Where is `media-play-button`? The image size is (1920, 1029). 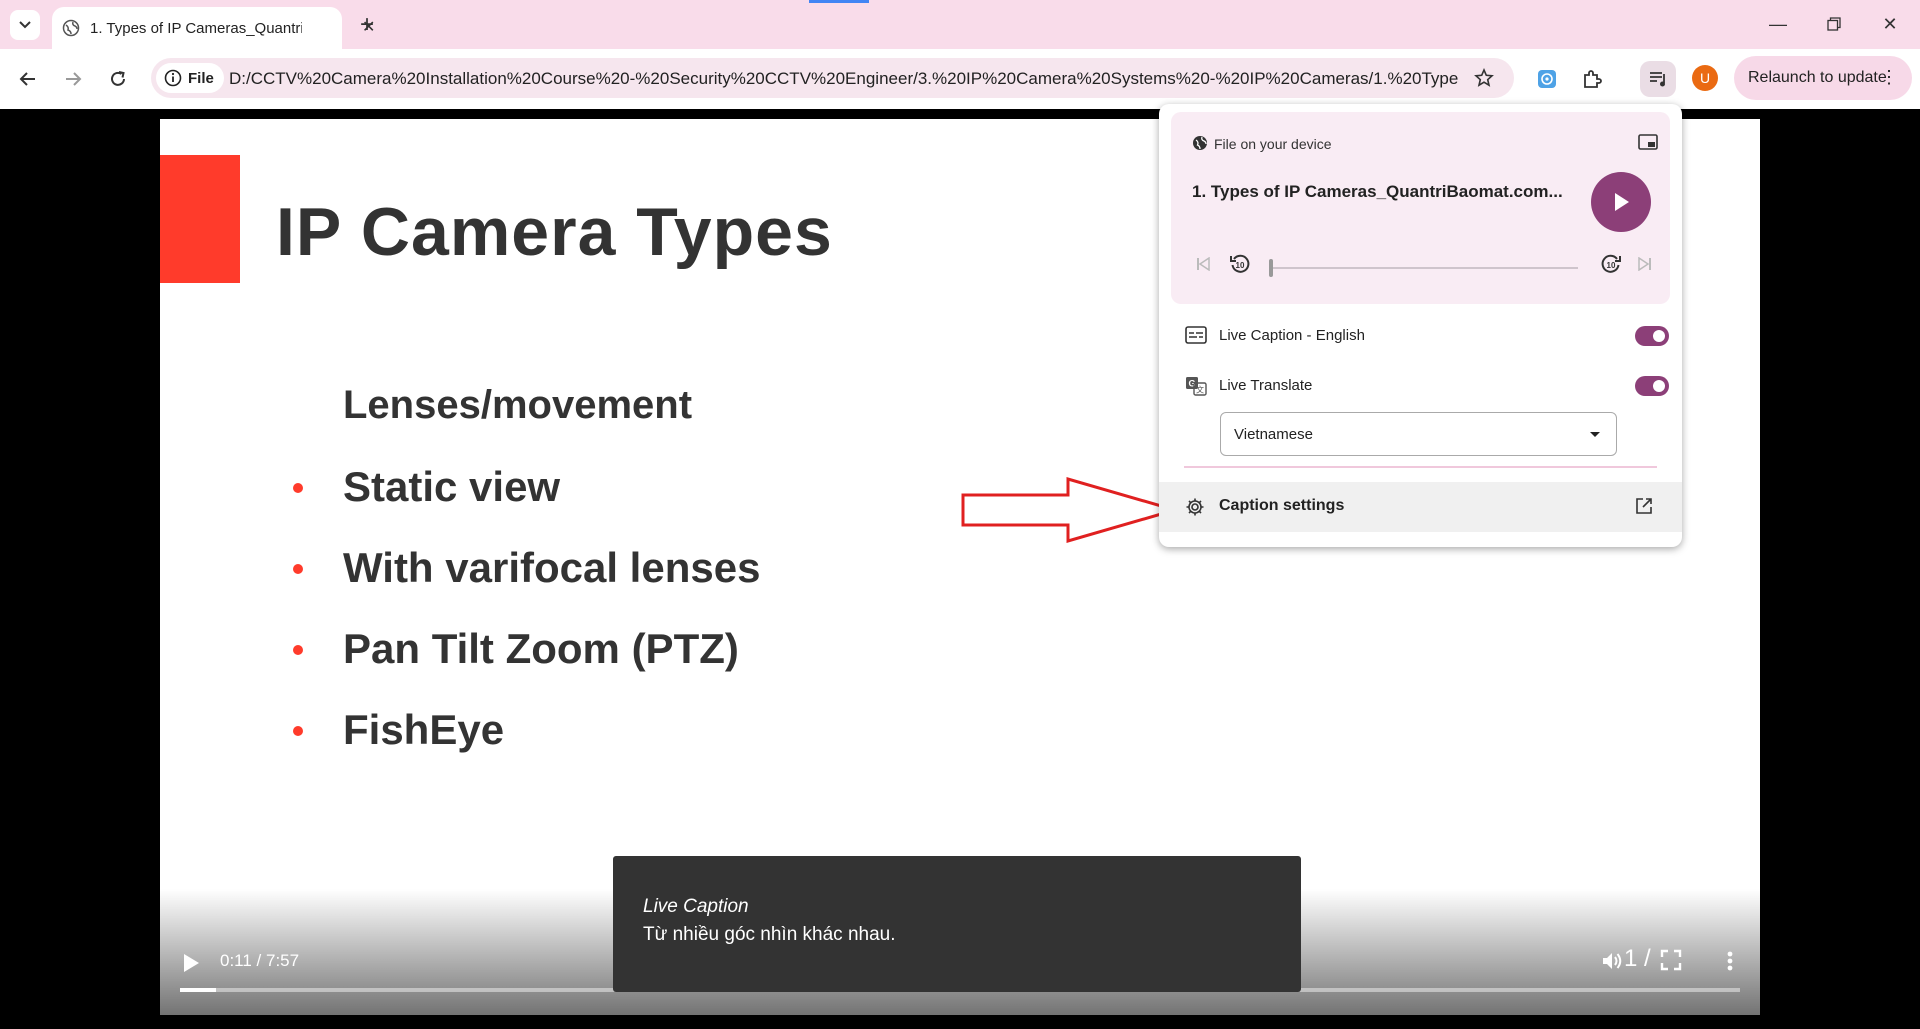
media-play-button is located at coordinates (1621, 202).